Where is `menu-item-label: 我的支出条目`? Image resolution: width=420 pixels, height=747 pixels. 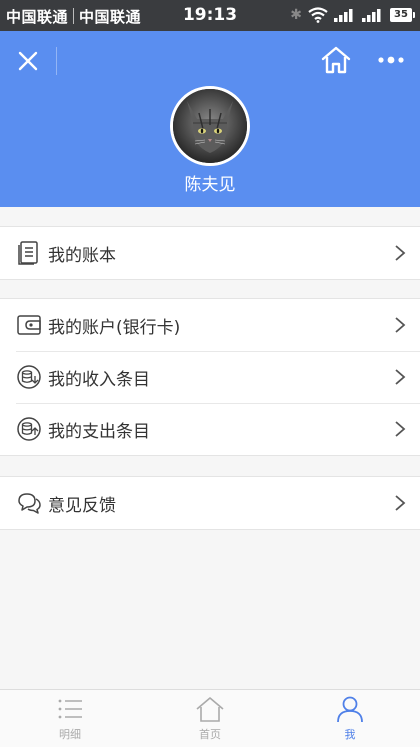
menu-item-label: 我的支出条目 is located at coordinates (99, 431).